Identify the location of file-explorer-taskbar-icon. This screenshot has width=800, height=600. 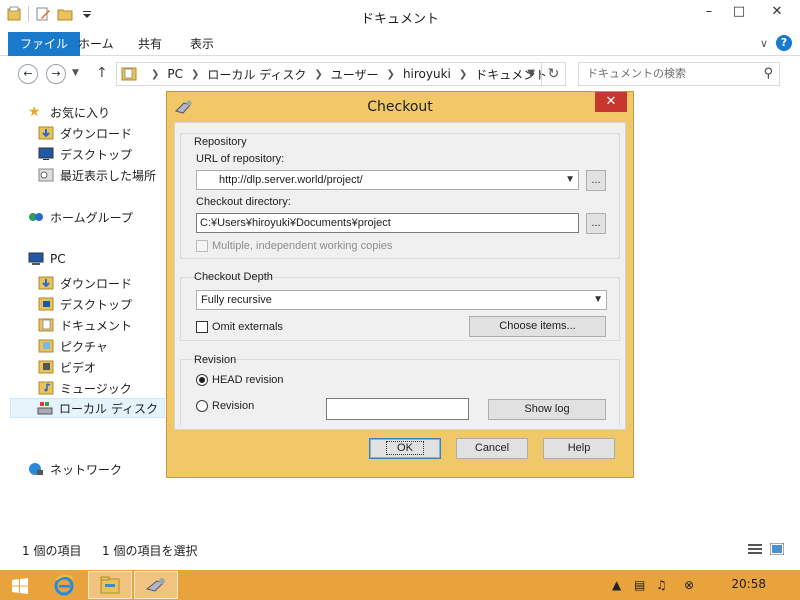
(110, 585).